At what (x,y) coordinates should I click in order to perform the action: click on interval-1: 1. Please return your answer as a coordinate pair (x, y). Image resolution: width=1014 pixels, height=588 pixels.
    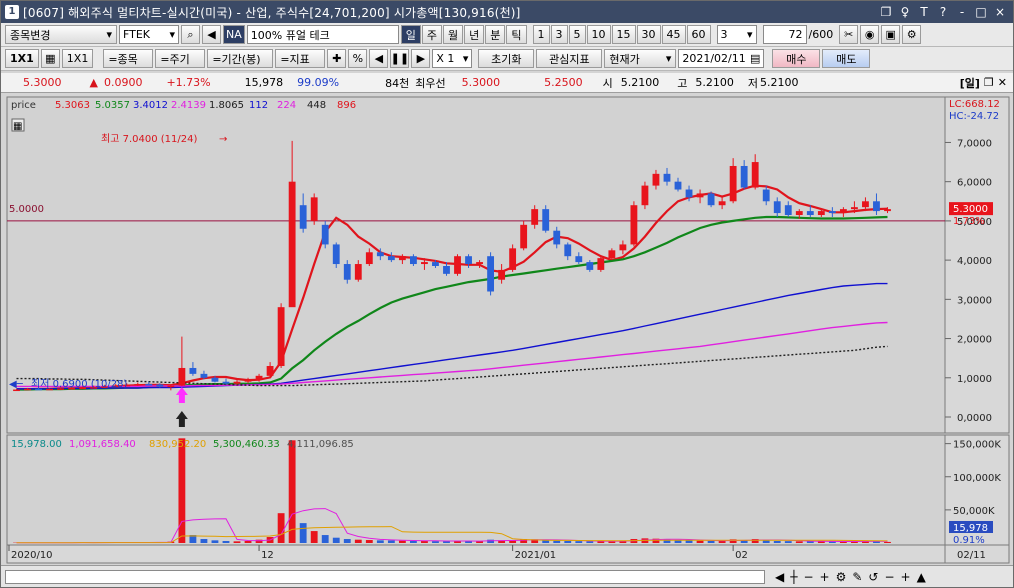
    Looking at the image, I should click on (541, 34).